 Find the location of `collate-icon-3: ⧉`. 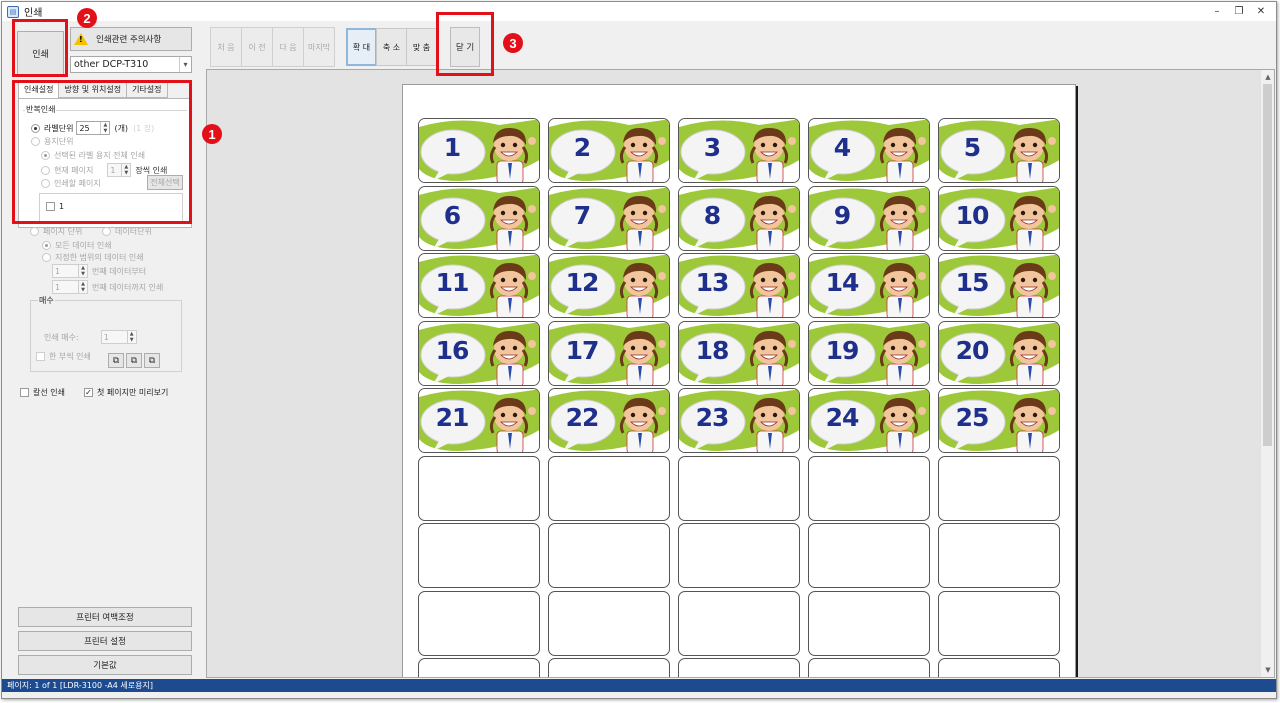

collate-icon-3: ⧉ is located at coordinates (152, 360).